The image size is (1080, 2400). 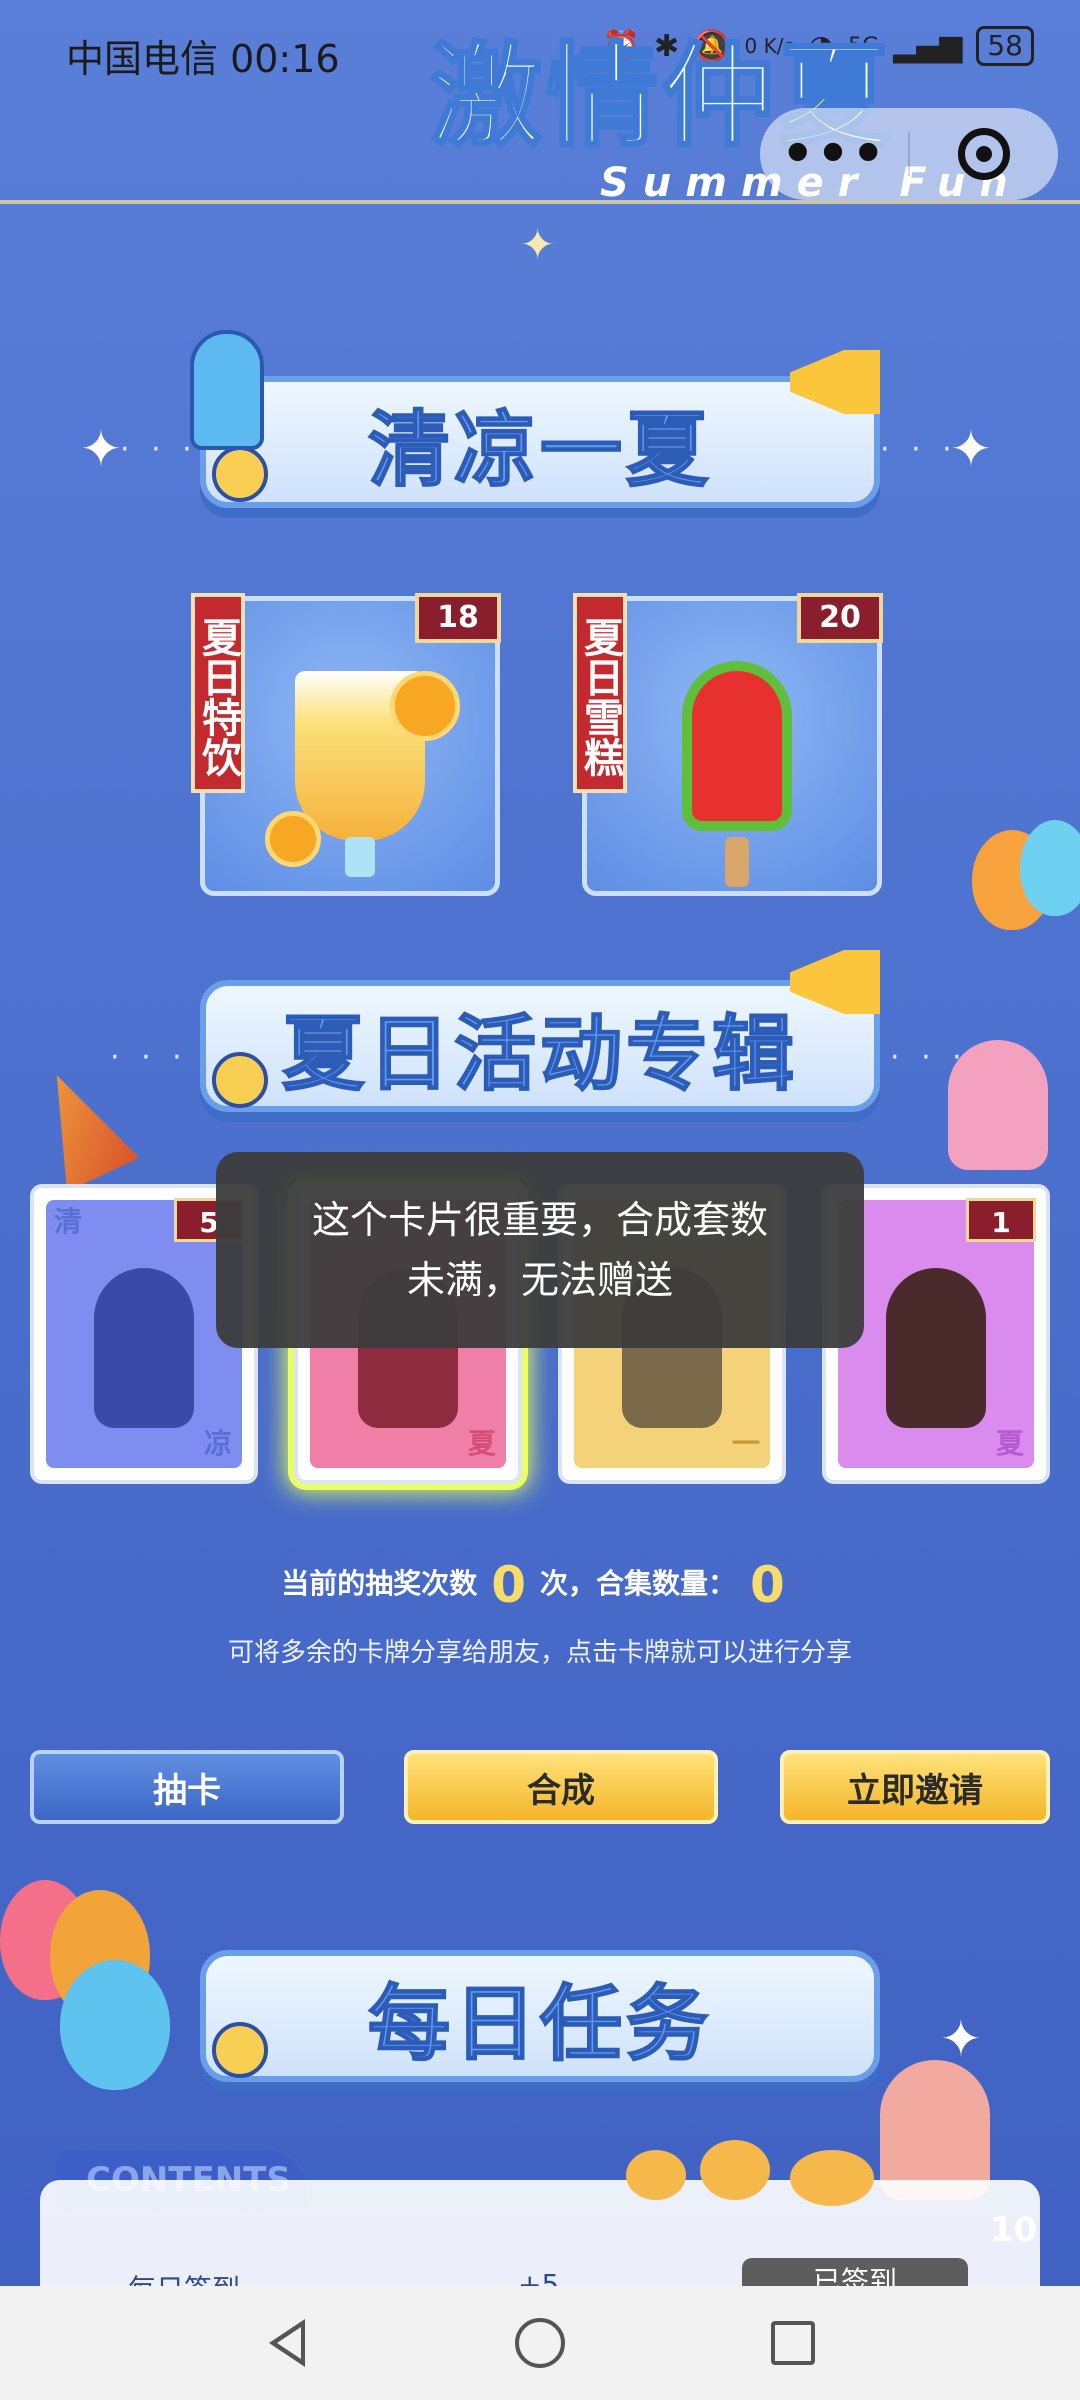 I want to click on prize-name: 夏日雪糕, so click(x=600, y=693).